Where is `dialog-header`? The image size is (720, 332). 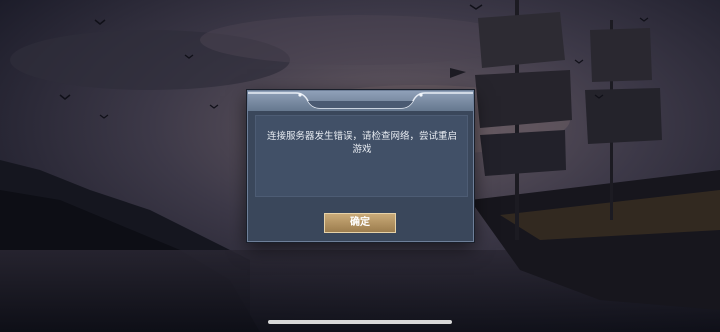 dialog-header is located at coordinates (360, 101).